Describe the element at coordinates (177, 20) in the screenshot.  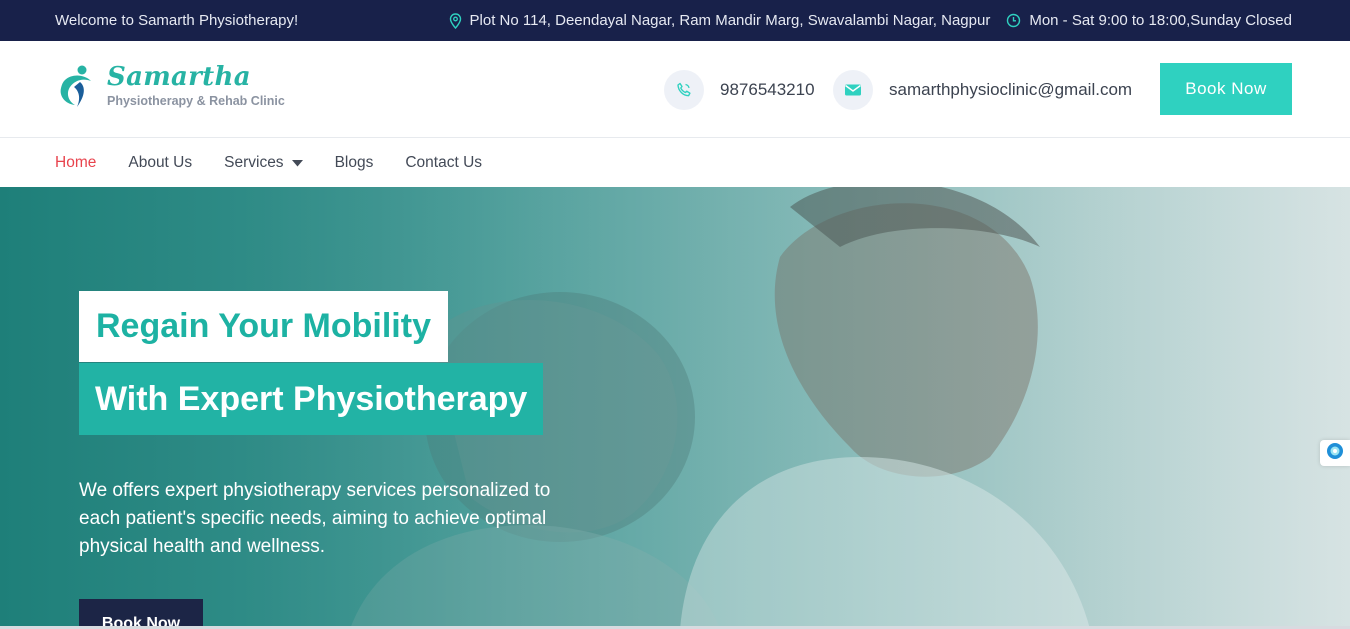
I see `welcome-text: Welcome to Samarth Physiotherapy!` at that location.